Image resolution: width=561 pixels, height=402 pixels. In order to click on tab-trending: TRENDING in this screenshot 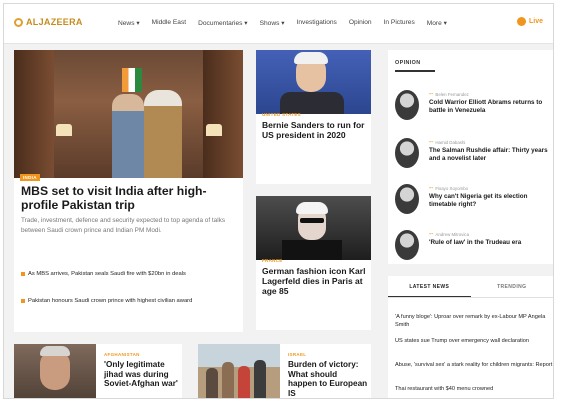, I will do `click(512, 286)`.